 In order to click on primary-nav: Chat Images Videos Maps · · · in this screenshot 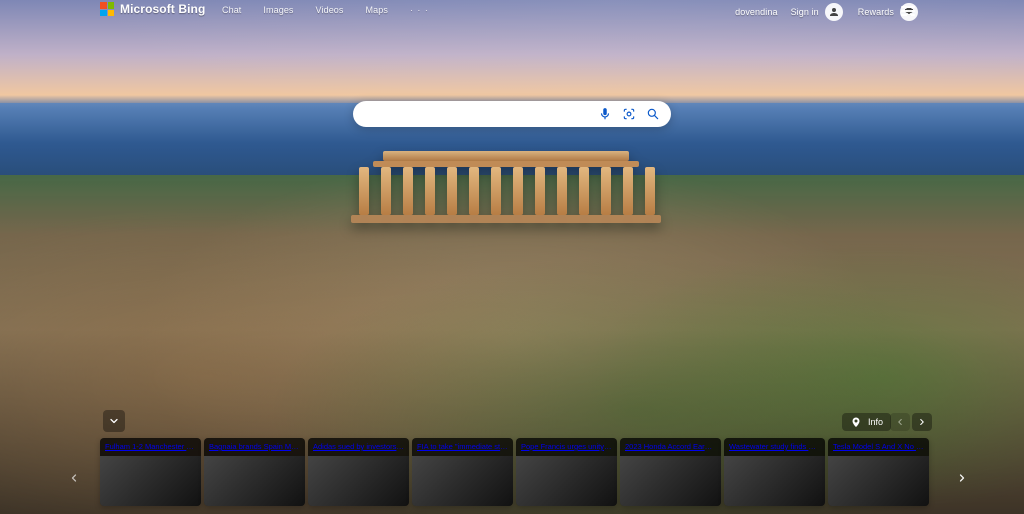, I will do `click(325, 10)`.